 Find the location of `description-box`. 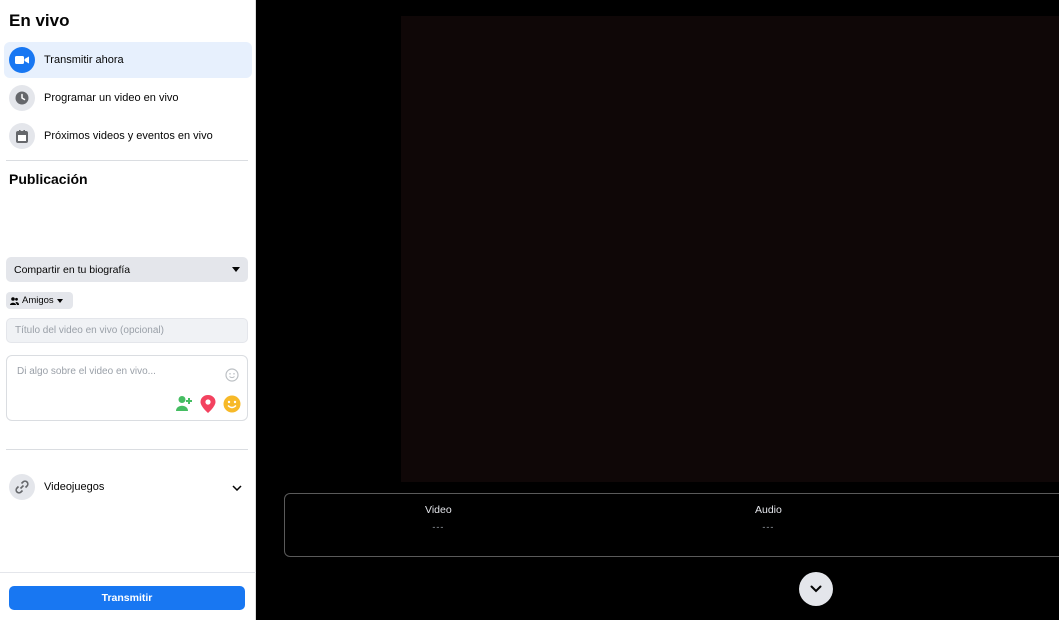

description-box is located at coordinates (127, 388).